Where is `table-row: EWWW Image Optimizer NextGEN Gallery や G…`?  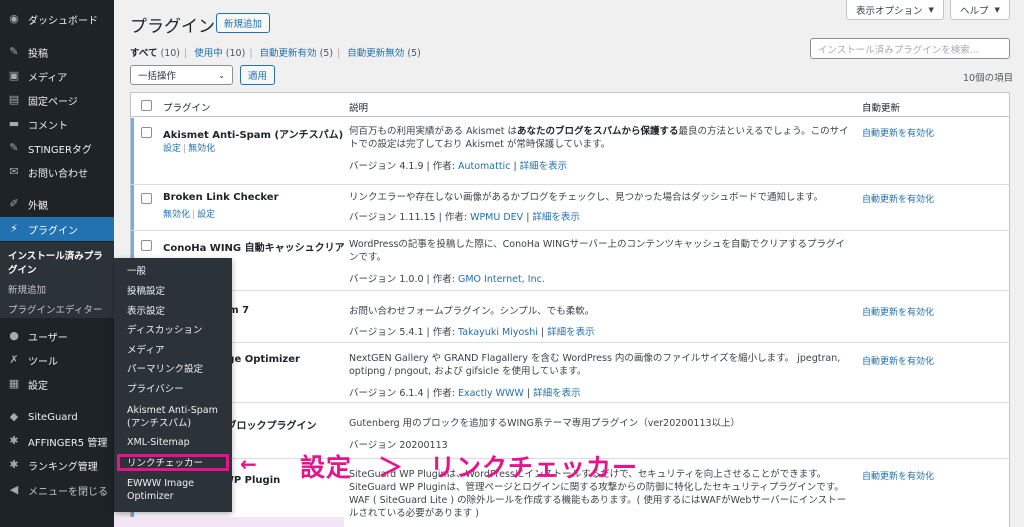
table-row: EWWW Image Optimizer NextGEN Gallery や G… is located at coordinates (570, 373).